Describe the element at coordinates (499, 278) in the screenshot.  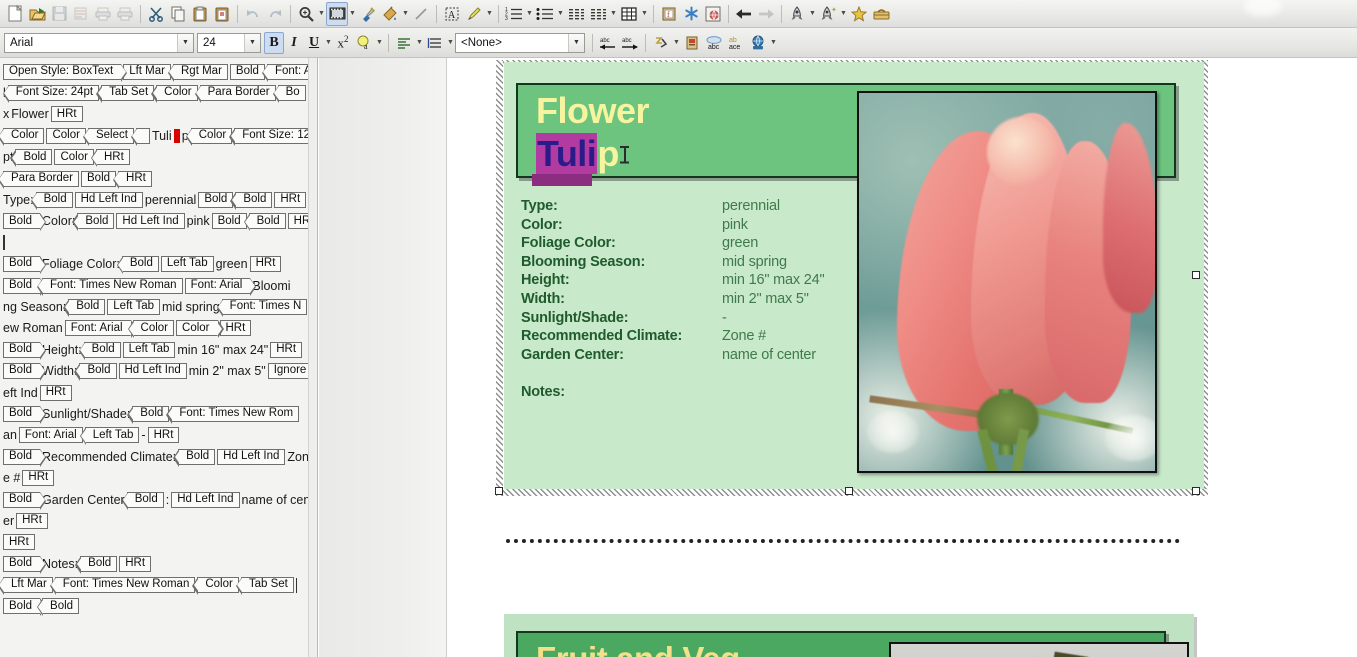
I see `selection-frame-left` at that location.